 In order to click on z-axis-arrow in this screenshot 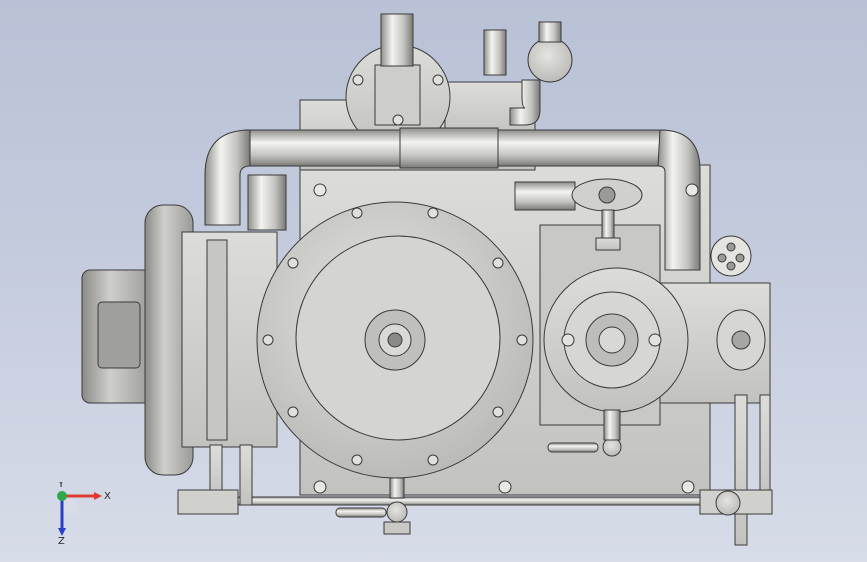, I will do `click(62, 532)`.